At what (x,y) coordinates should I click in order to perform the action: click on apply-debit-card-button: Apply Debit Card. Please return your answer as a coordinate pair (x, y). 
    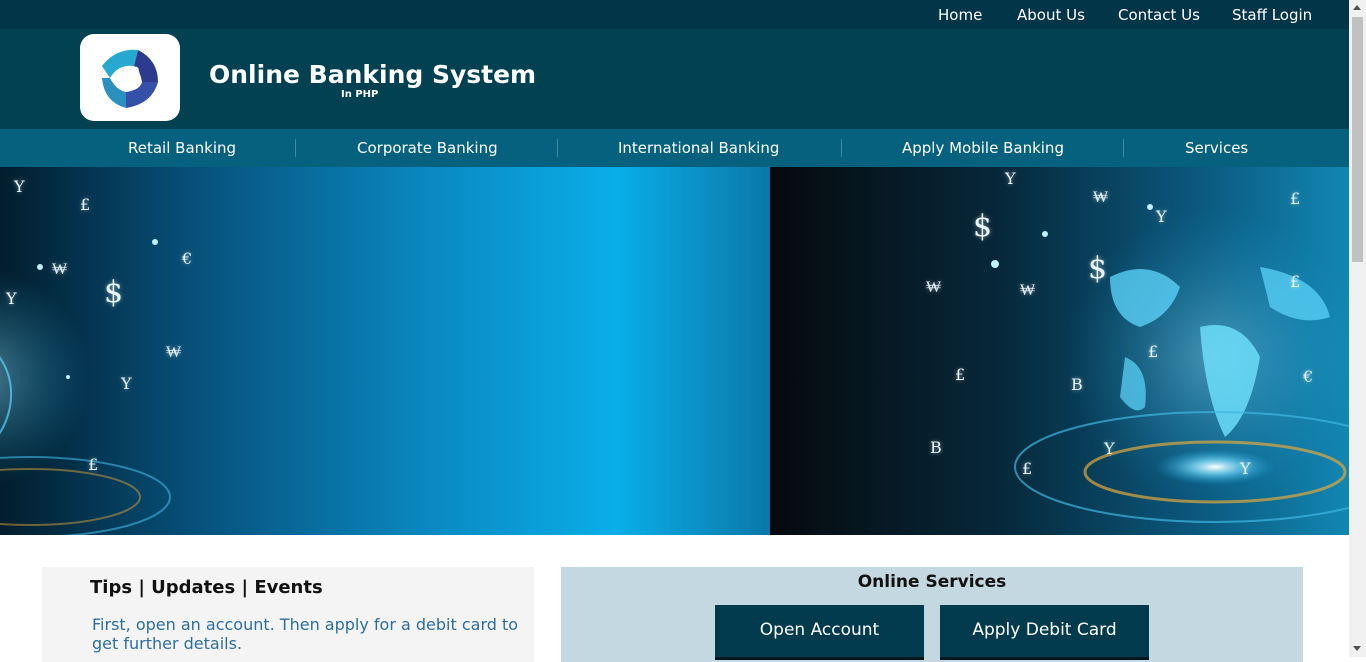
    Looking at the image, I should click on (1044, 632).